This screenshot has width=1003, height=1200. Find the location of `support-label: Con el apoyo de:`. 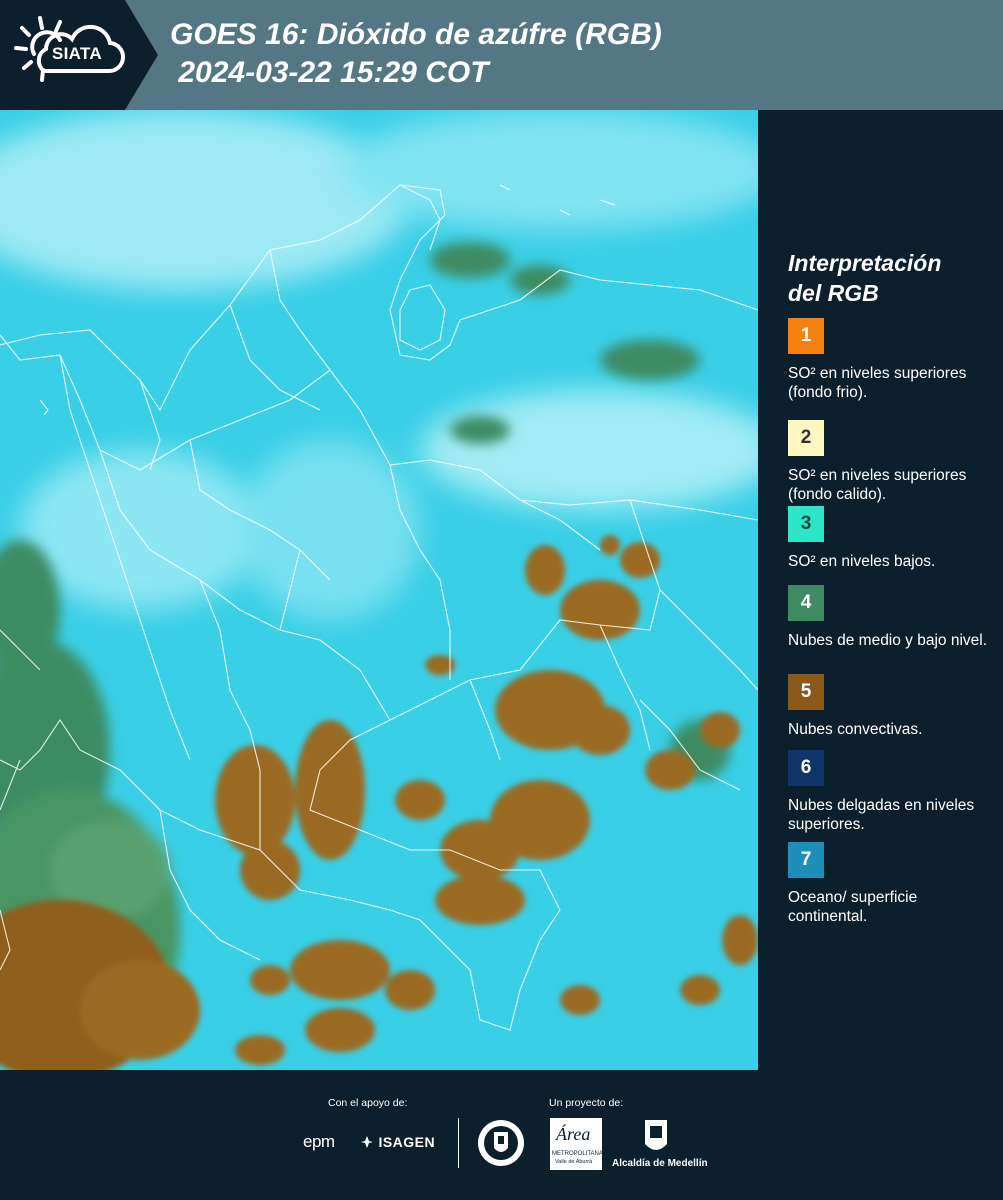

support-label: Con el apoyo de: is located at coordinates (368, 1103).